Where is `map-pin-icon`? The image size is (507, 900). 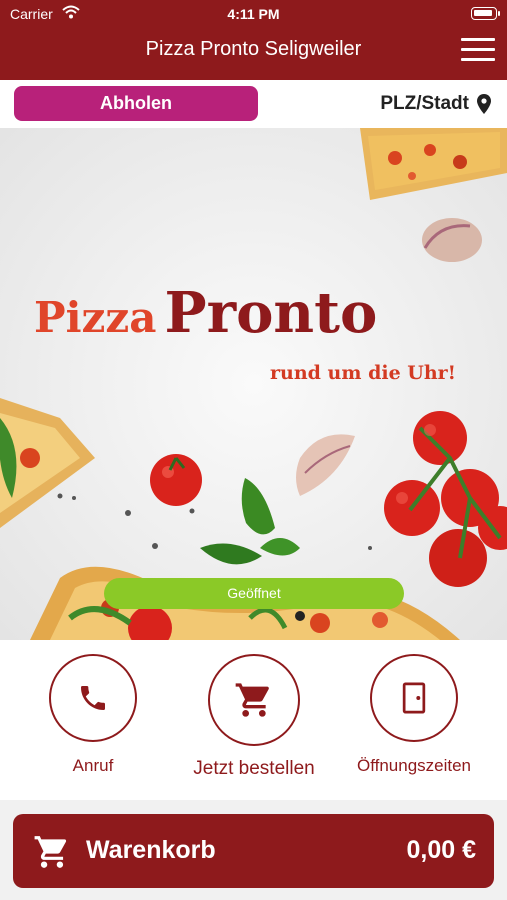
map-pin-icon is located at coordinates (484, 104).